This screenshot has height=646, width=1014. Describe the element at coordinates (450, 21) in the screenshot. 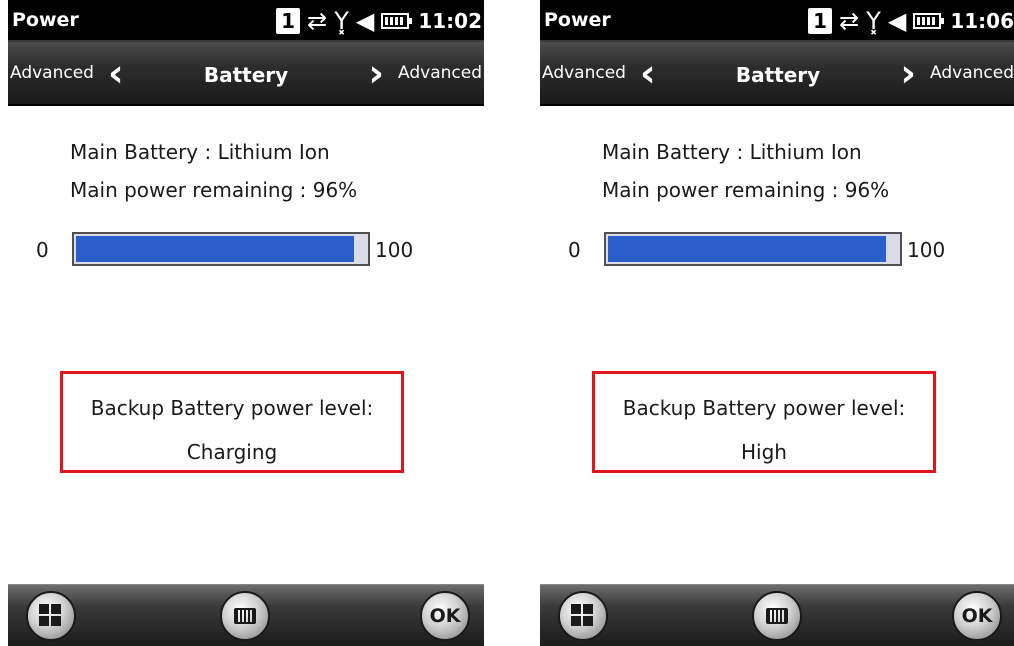

I see `status-time: 11:02` at that location.